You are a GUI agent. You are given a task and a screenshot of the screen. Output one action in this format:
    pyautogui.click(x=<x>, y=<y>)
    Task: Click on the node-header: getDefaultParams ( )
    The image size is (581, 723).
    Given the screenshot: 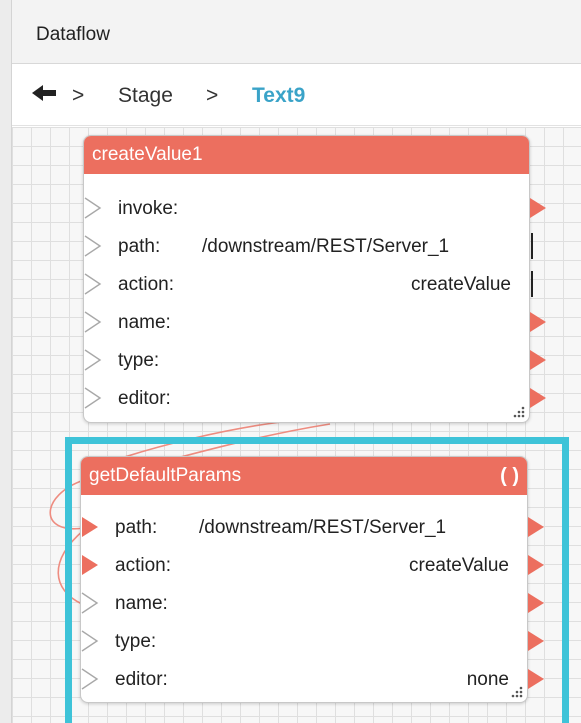 What is the action you would take?
    pyautogui.click(x=304, y=476)
    